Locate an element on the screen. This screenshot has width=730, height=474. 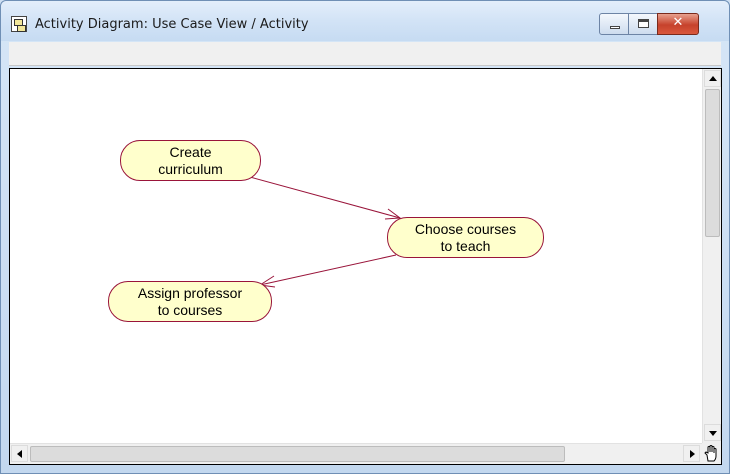
scroll-up-button is located at coordinates (712, 78).